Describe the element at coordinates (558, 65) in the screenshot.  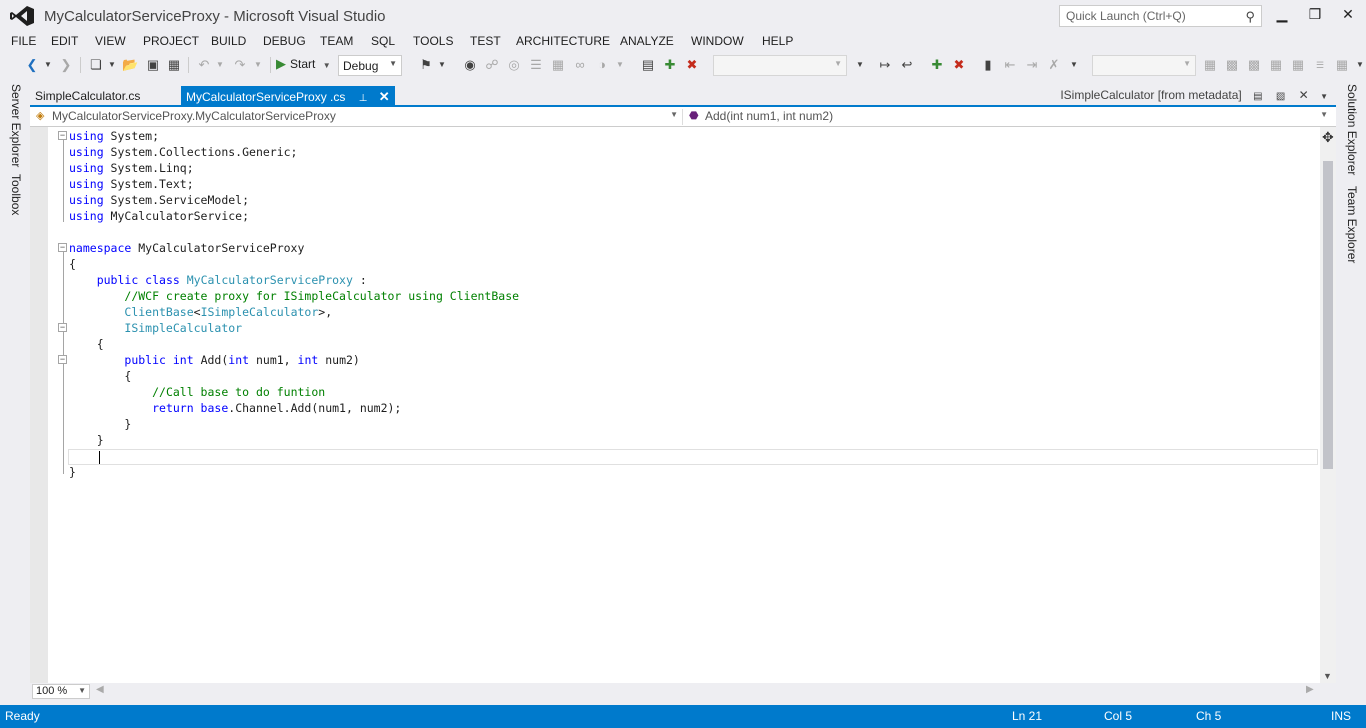
I see `table-icon: ▦` at that location.